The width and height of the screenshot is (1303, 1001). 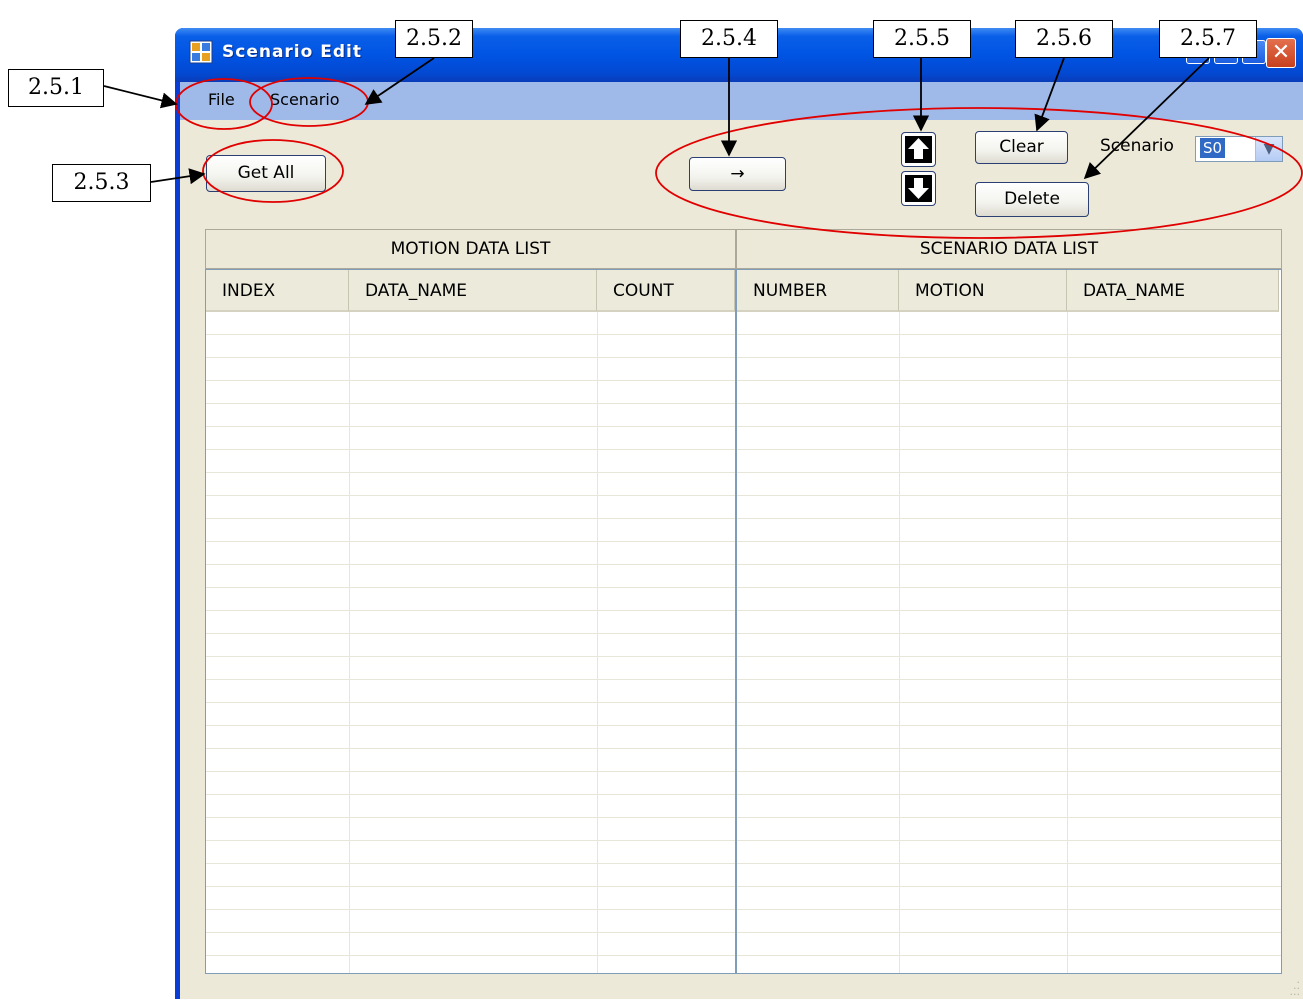 I want to click on annotation-label: 2.5.4, so click(x=729, y=39).